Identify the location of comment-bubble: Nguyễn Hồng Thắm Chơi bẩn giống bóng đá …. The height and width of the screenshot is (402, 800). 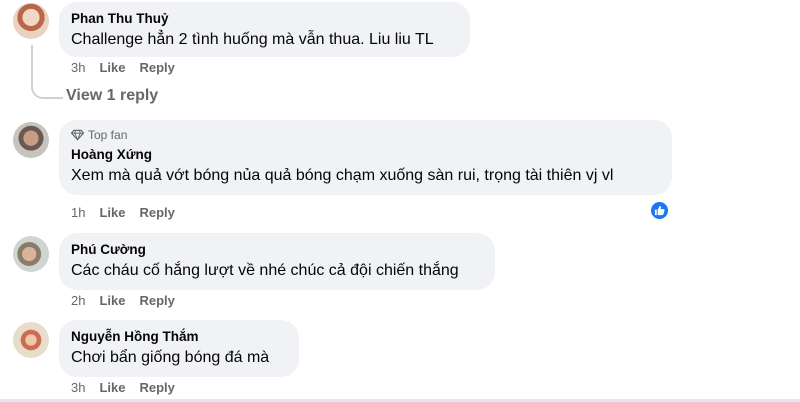
(179, 348).